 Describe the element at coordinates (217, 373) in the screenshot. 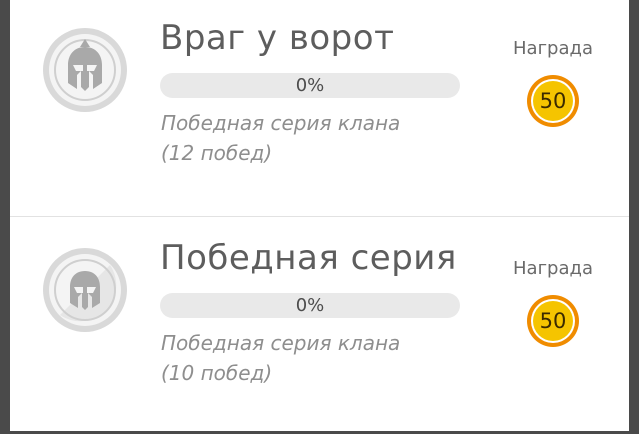

I see `description-line: (10 побед)` at that location.